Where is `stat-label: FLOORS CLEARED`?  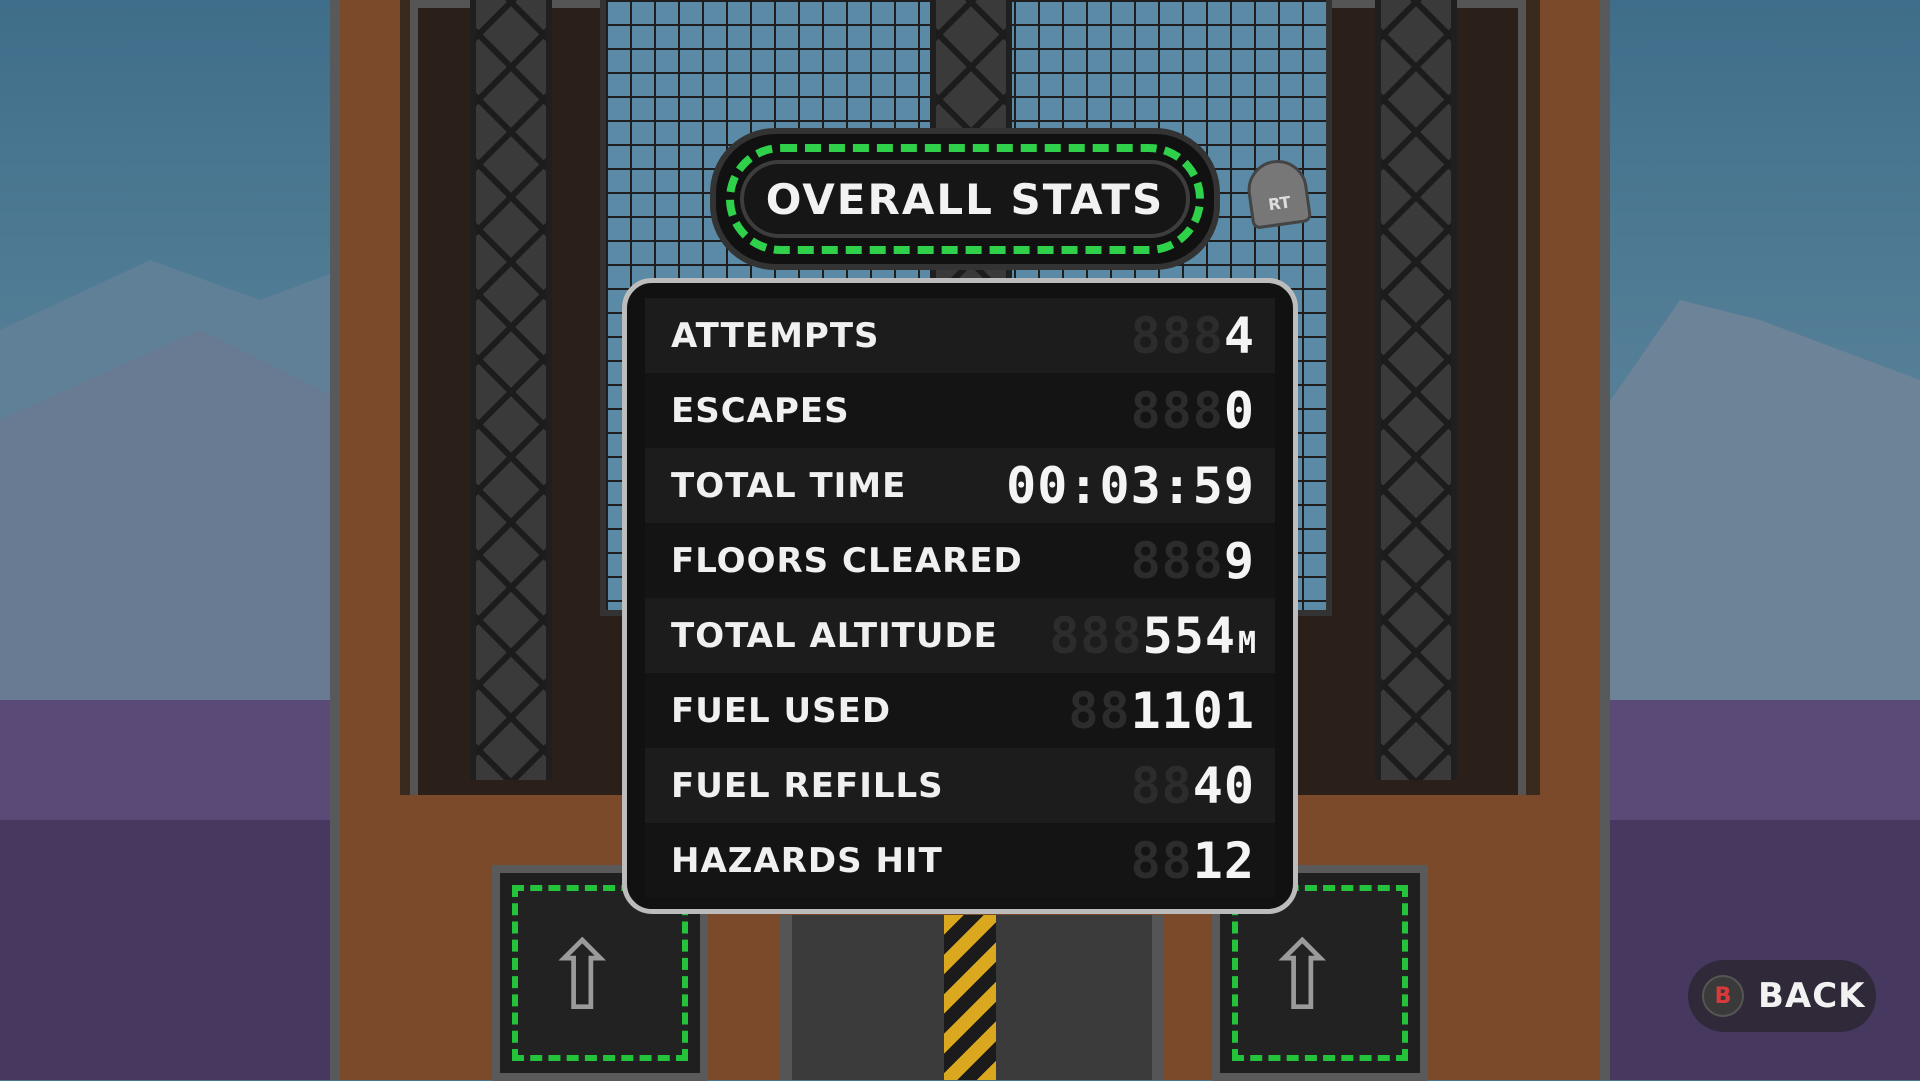 stat-label: FLOORS CLEARED is located at coordinates (847, 560).